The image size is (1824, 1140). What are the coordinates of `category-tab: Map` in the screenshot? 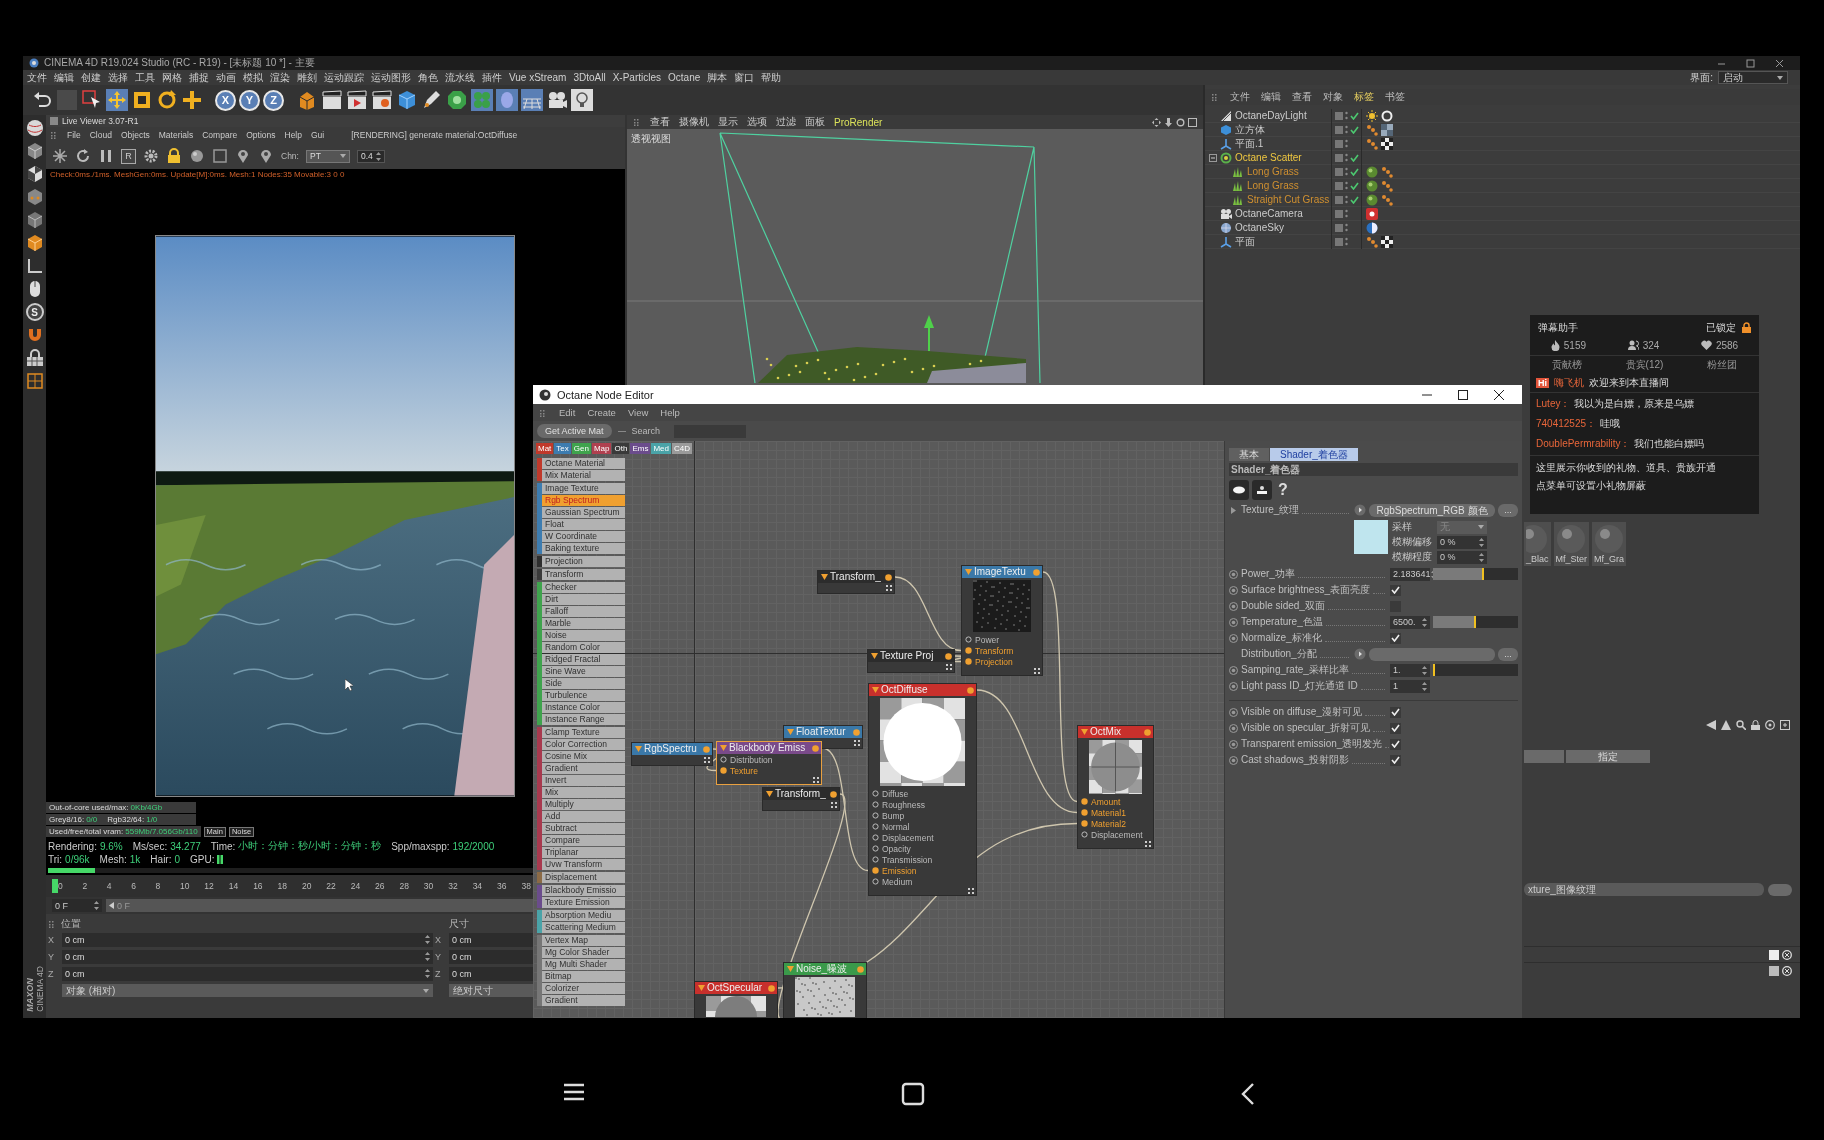 It's located at (601, 448).